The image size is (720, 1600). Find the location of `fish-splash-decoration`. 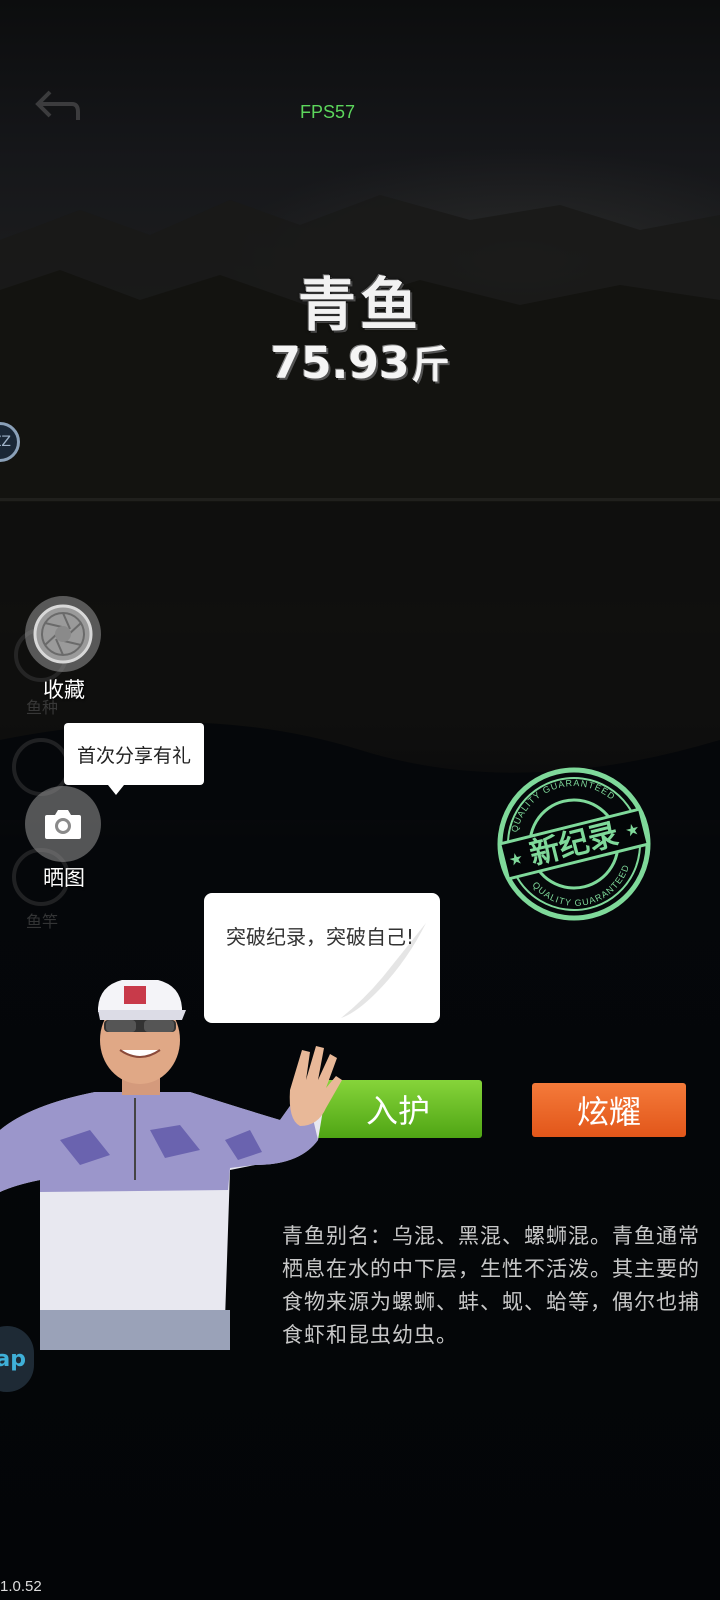

fish-splash-decoration is located at coordinates (383, 970).